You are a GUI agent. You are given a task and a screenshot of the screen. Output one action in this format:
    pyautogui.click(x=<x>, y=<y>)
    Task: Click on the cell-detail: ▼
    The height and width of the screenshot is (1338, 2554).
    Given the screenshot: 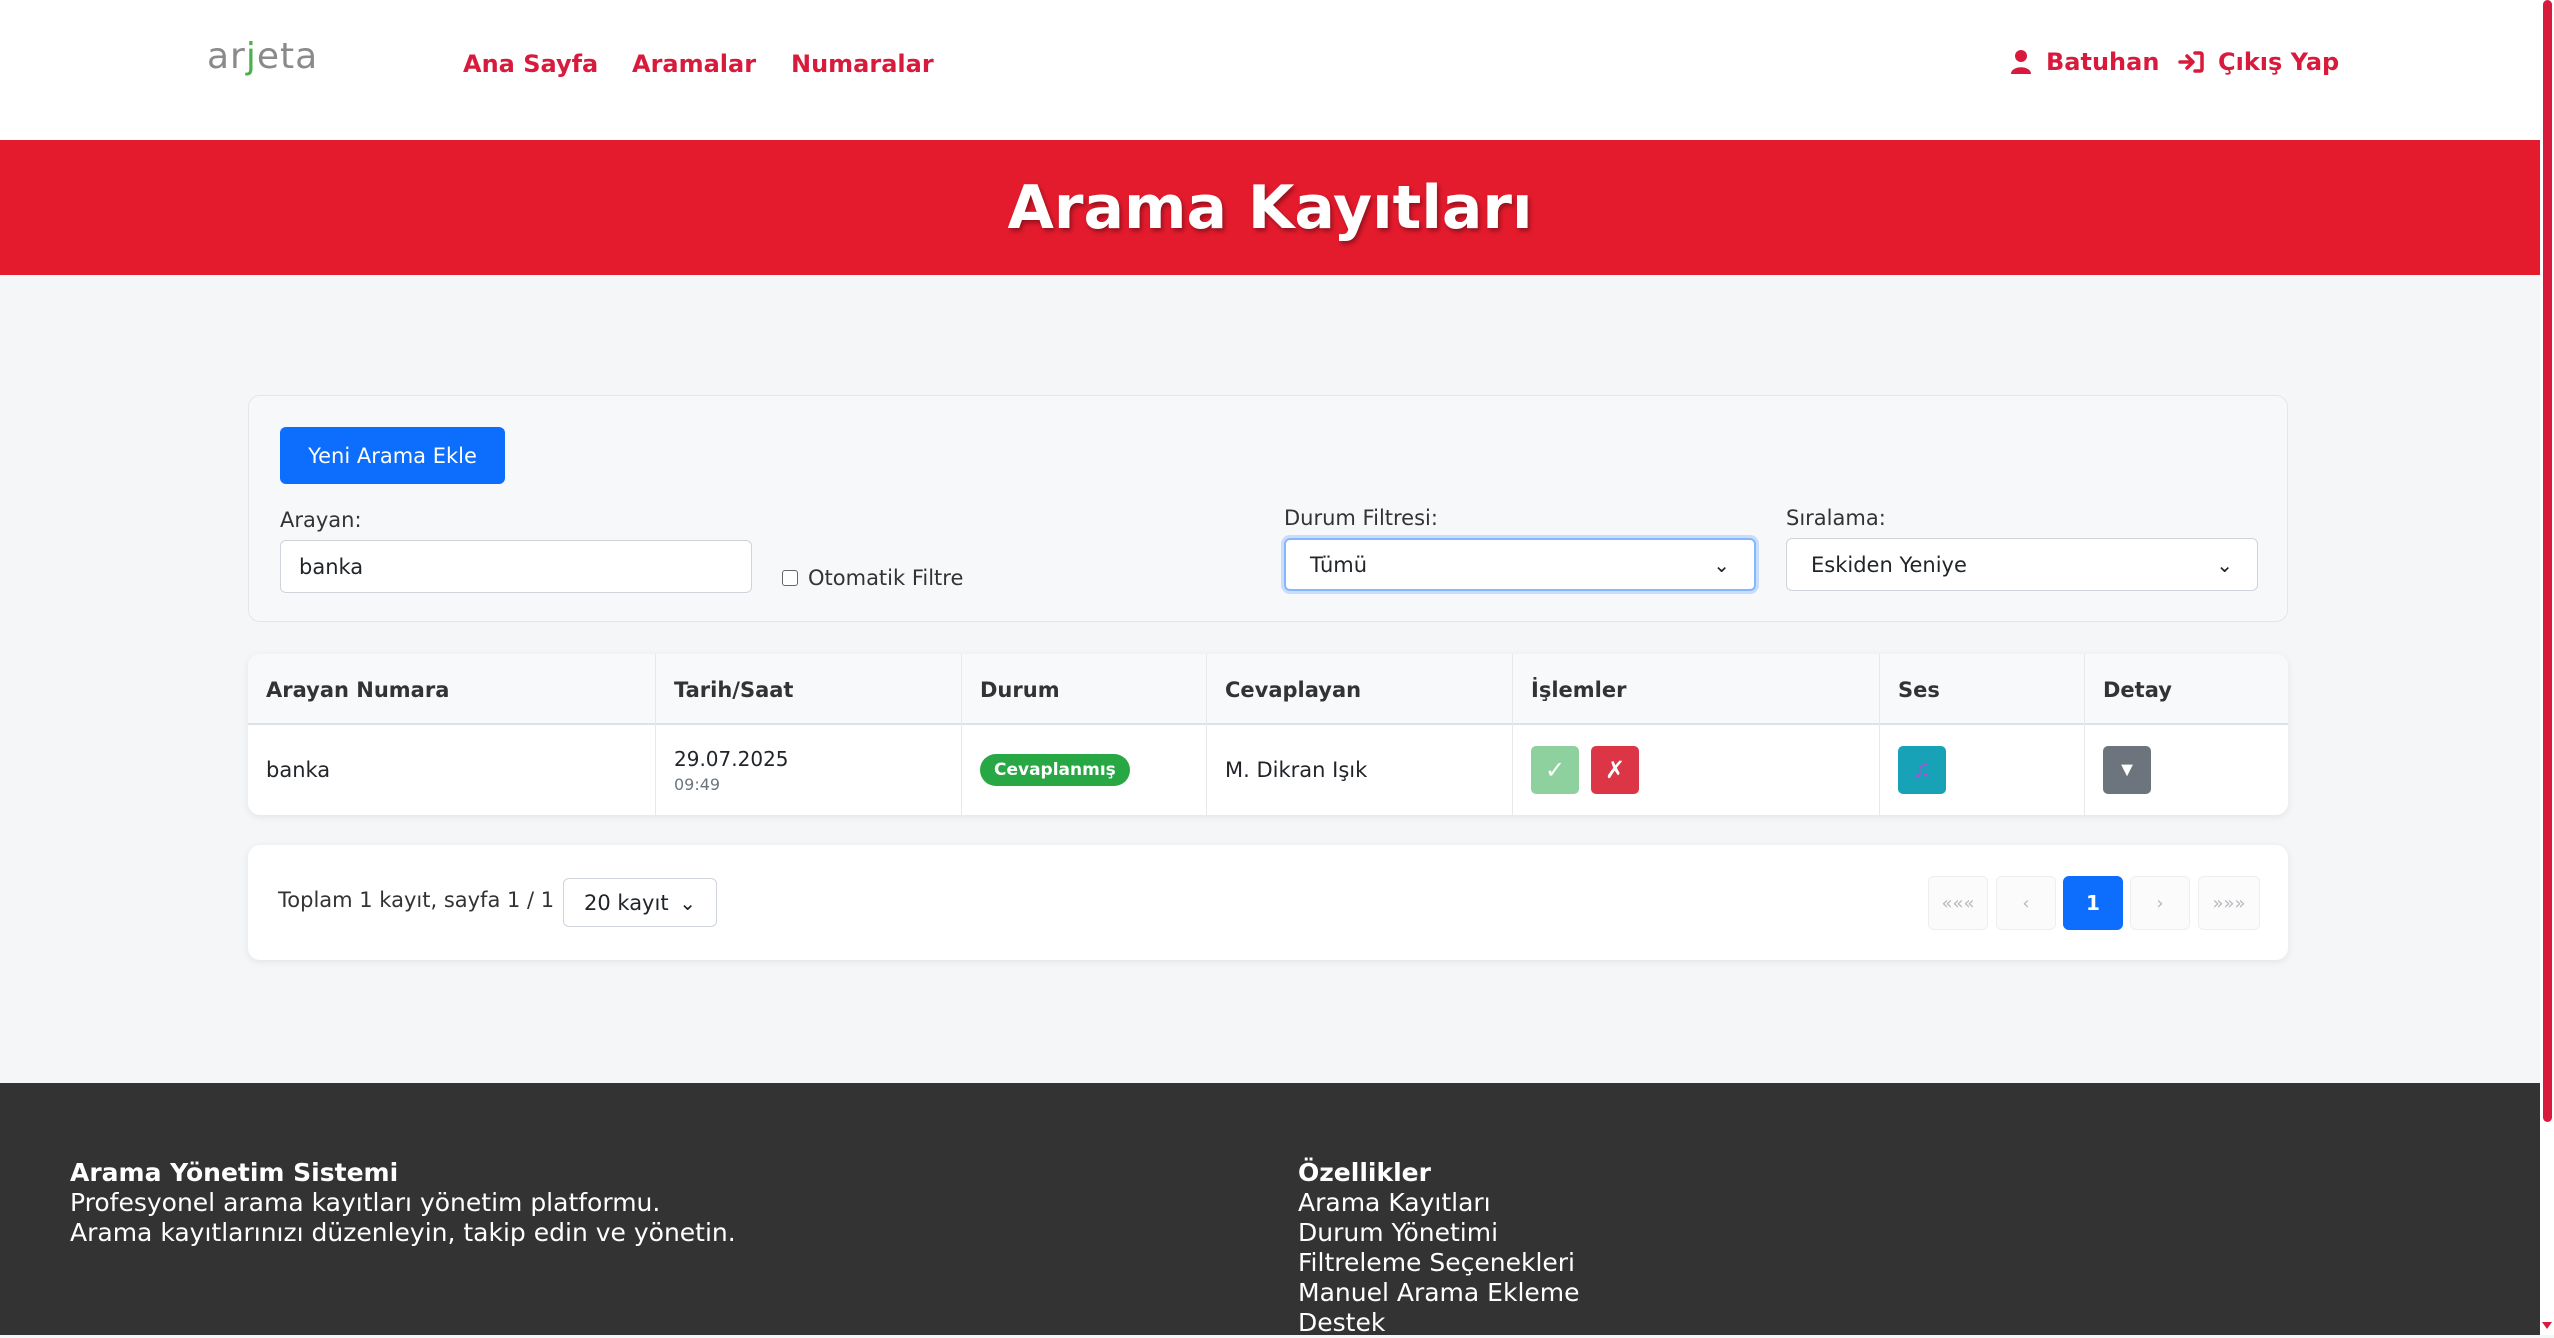 What is the action you would take?
    pyautogui.click(x=2186, y=770)
    